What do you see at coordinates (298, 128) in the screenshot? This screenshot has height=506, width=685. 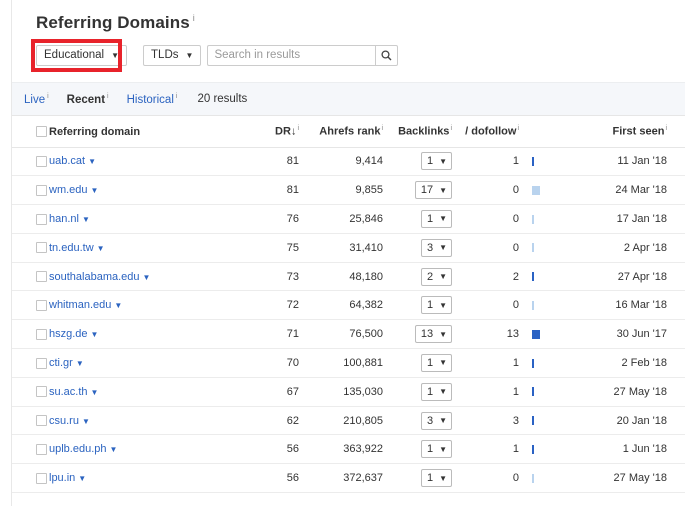 I see `col-dr-info-icon: i` at bounding box center [298, 128].